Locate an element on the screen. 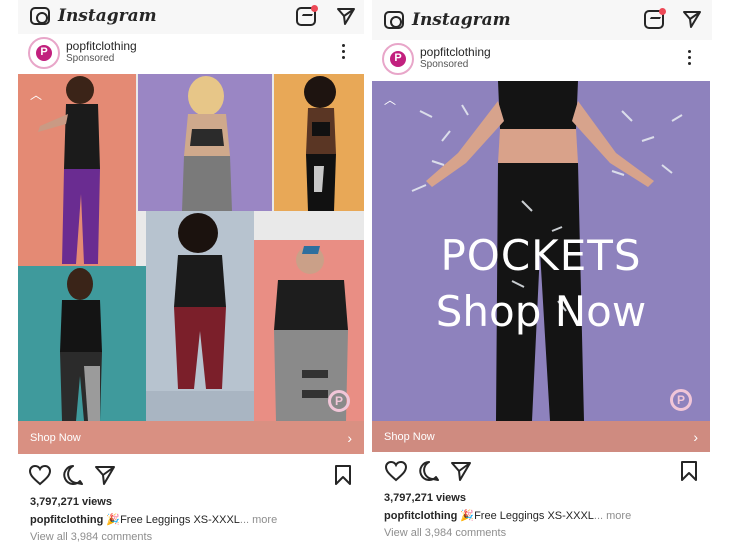 The image size is (730, 546). overlay-subheadline: Shop Now is located at coordinates (541, 311).